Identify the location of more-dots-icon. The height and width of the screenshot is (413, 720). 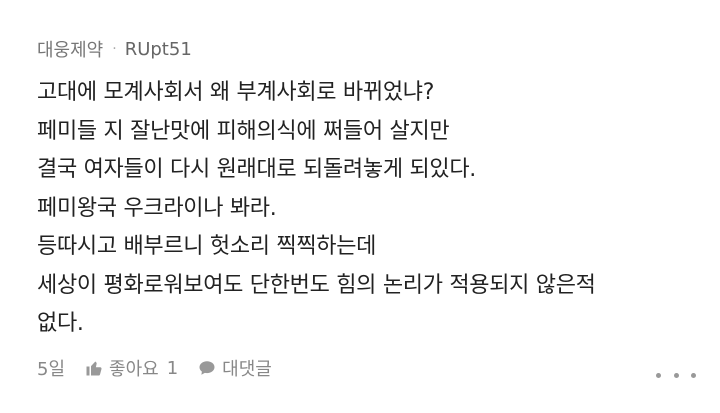
(676, 375).